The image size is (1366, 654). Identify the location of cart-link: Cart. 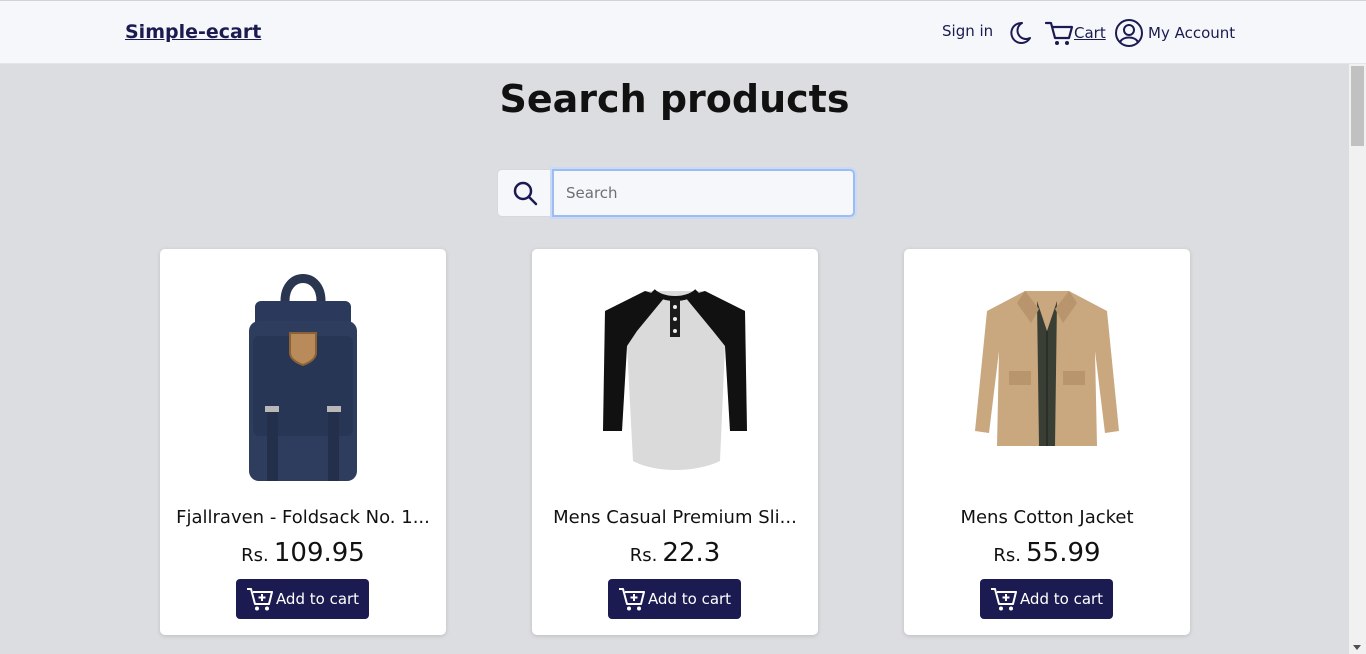
(1075, 33).